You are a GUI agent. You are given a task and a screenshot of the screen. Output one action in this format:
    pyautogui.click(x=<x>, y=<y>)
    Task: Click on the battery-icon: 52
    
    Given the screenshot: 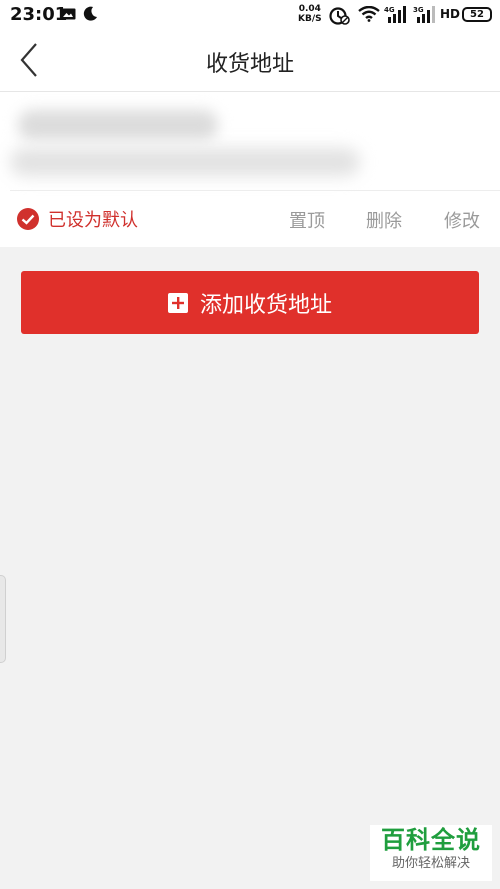 What is the action you would take?
    pyautogui.click(x=477, y=14)
    